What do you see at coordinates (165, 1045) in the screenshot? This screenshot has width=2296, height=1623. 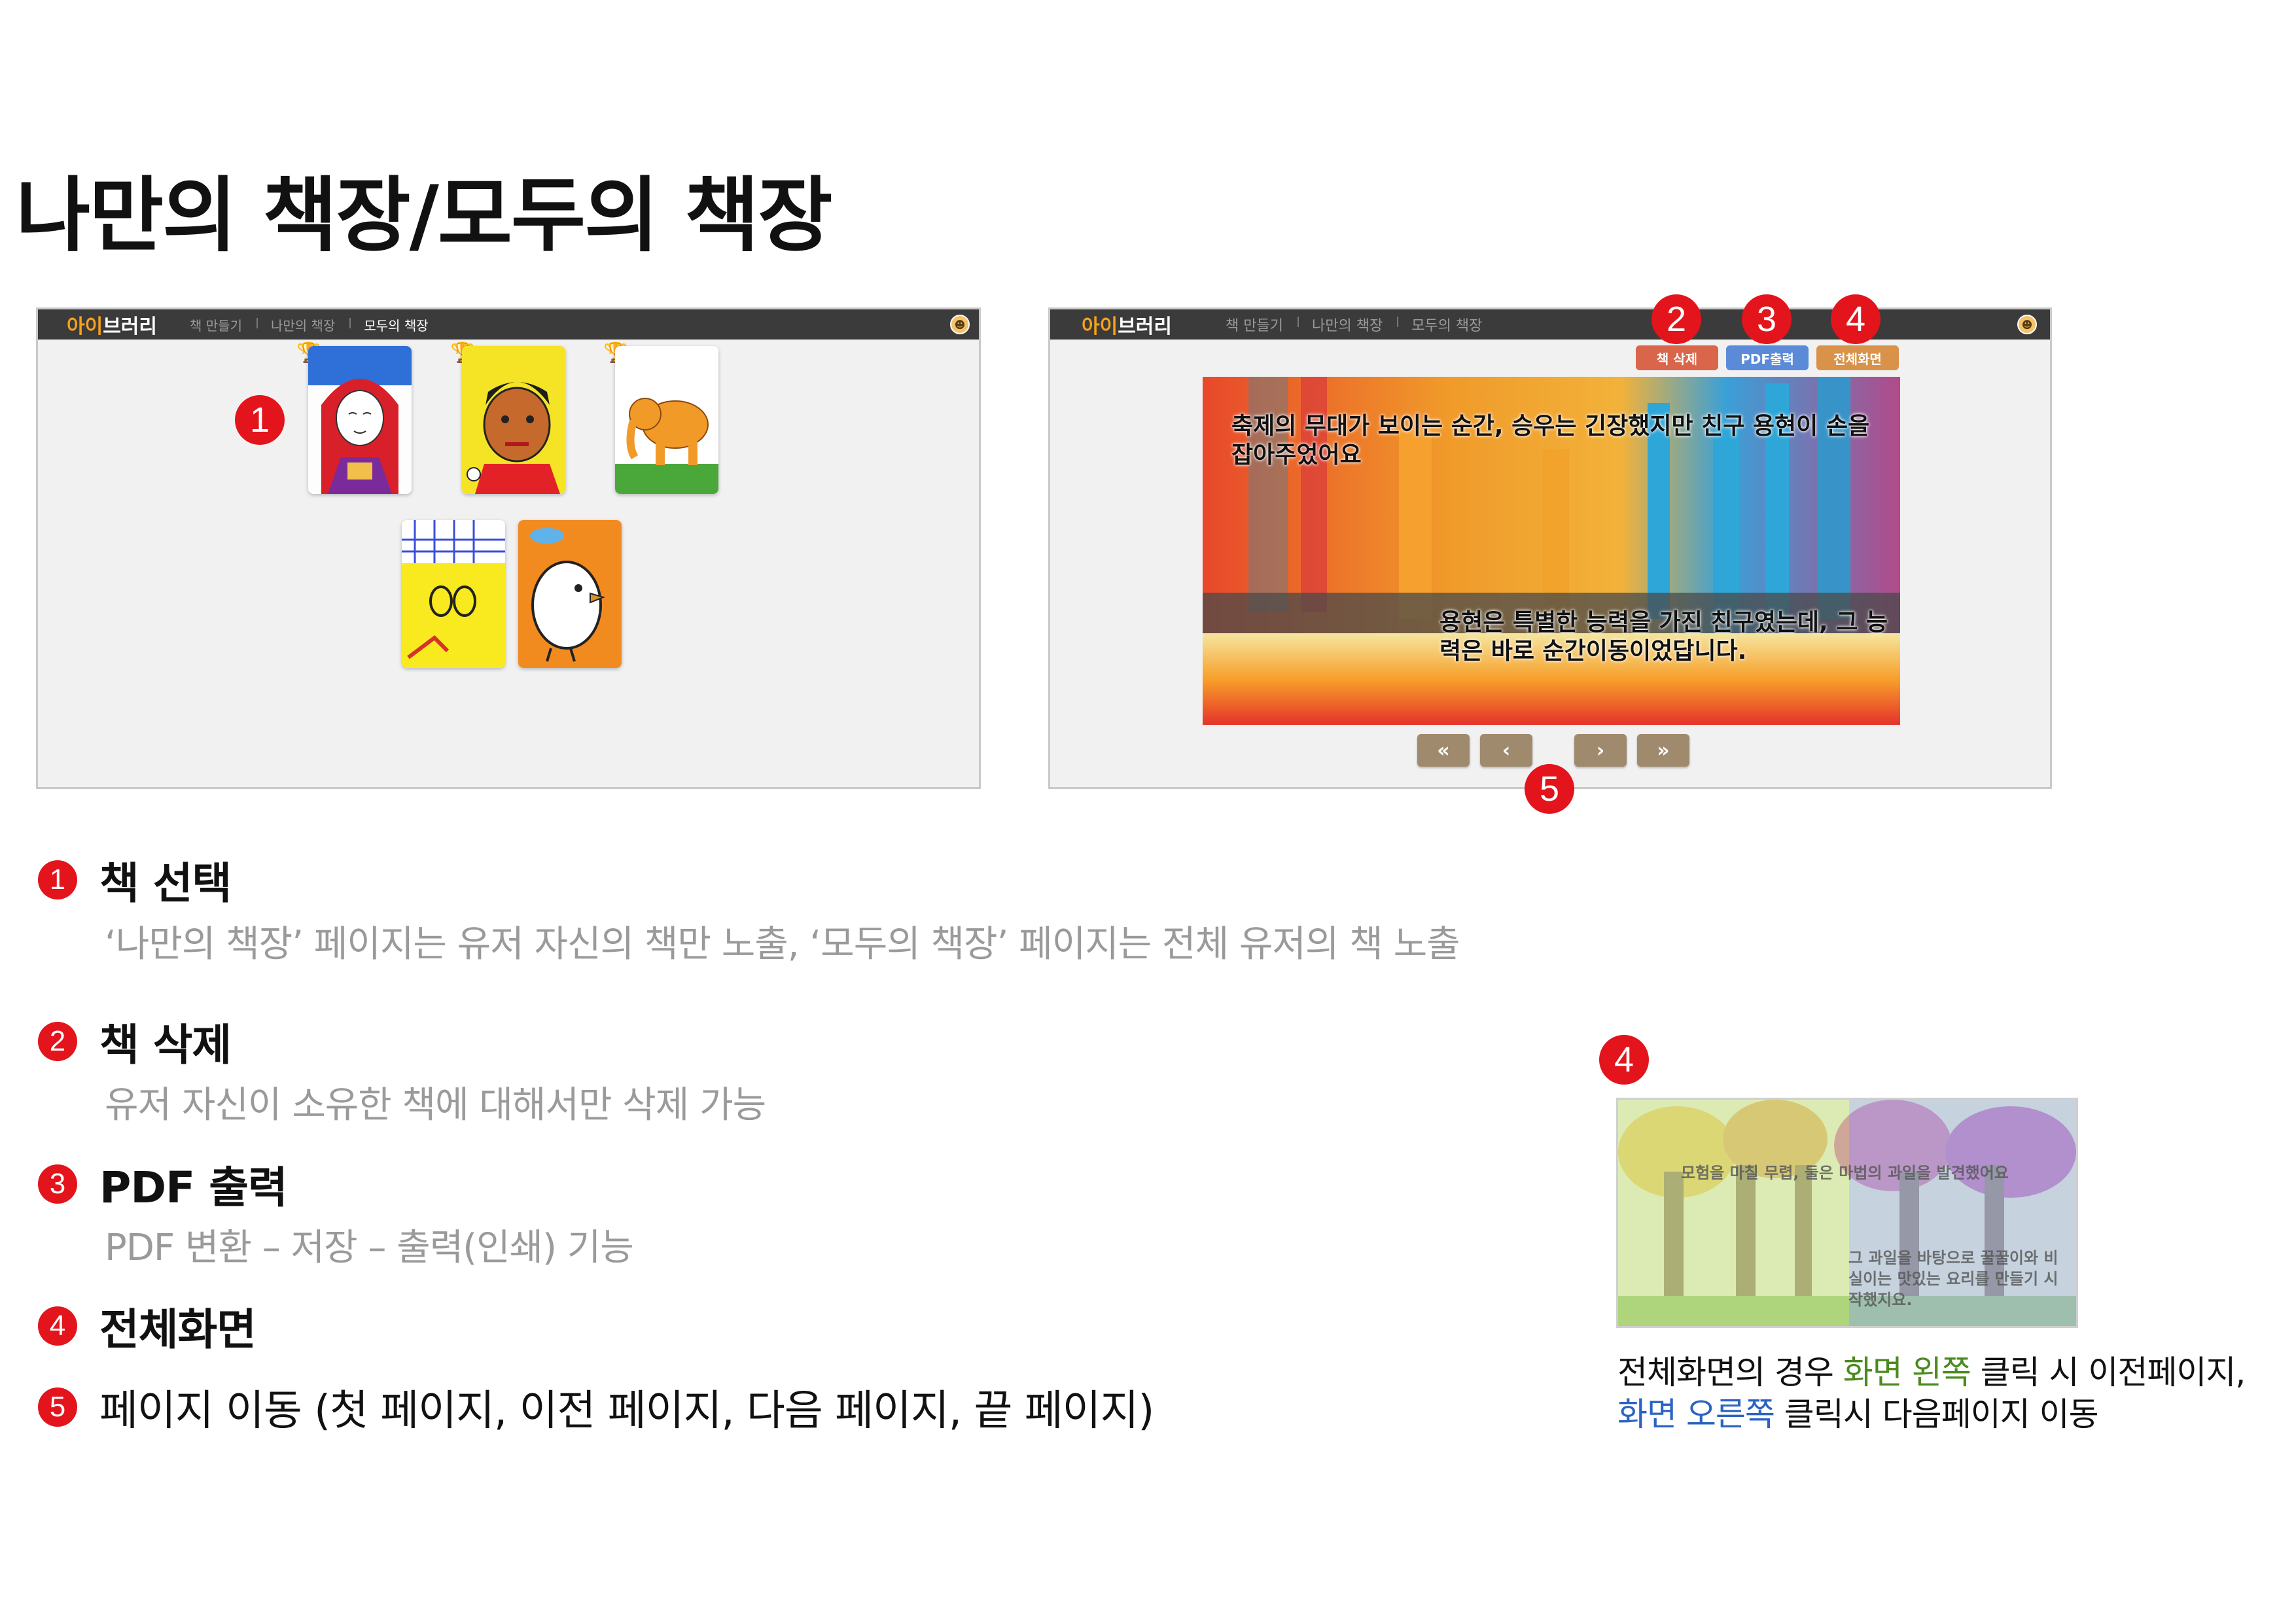 I see `feature-title: 책 삭제` at bounding box center [165, 1045].